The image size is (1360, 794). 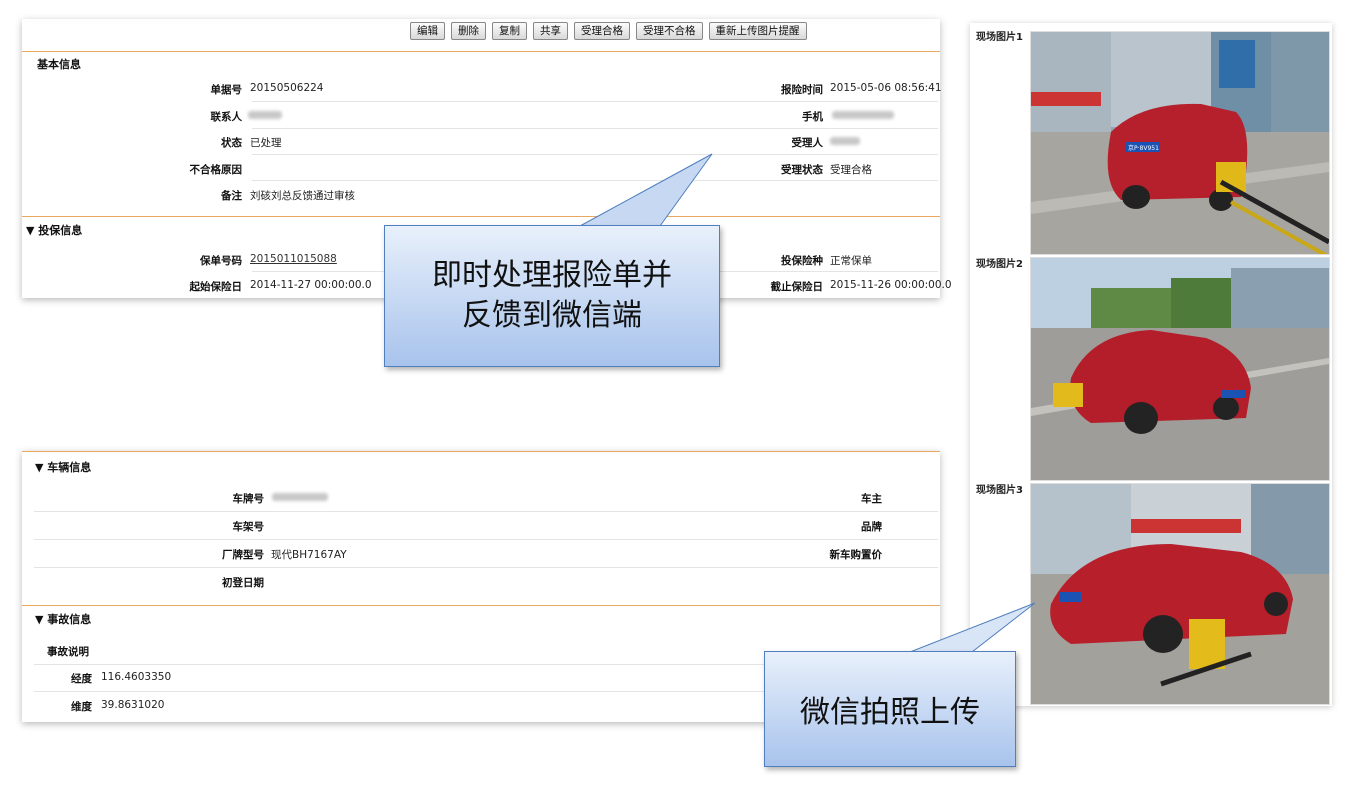 What do you see at coordinates (552, 296) in the screenshot?
I see `callout-realtime-feedback: 即时处理报险单并 反馈到微信端` at bounding box center [552, 296].